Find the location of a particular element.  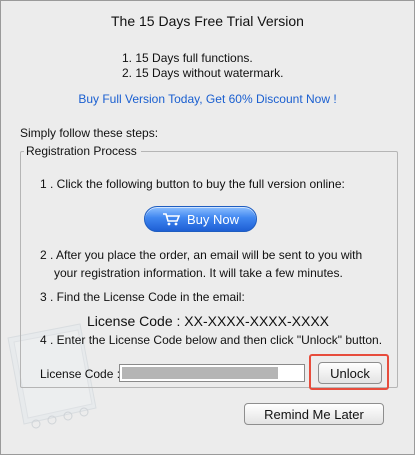

remind-me-later-button: Remind Me Later is located at coordinates (314, 414).